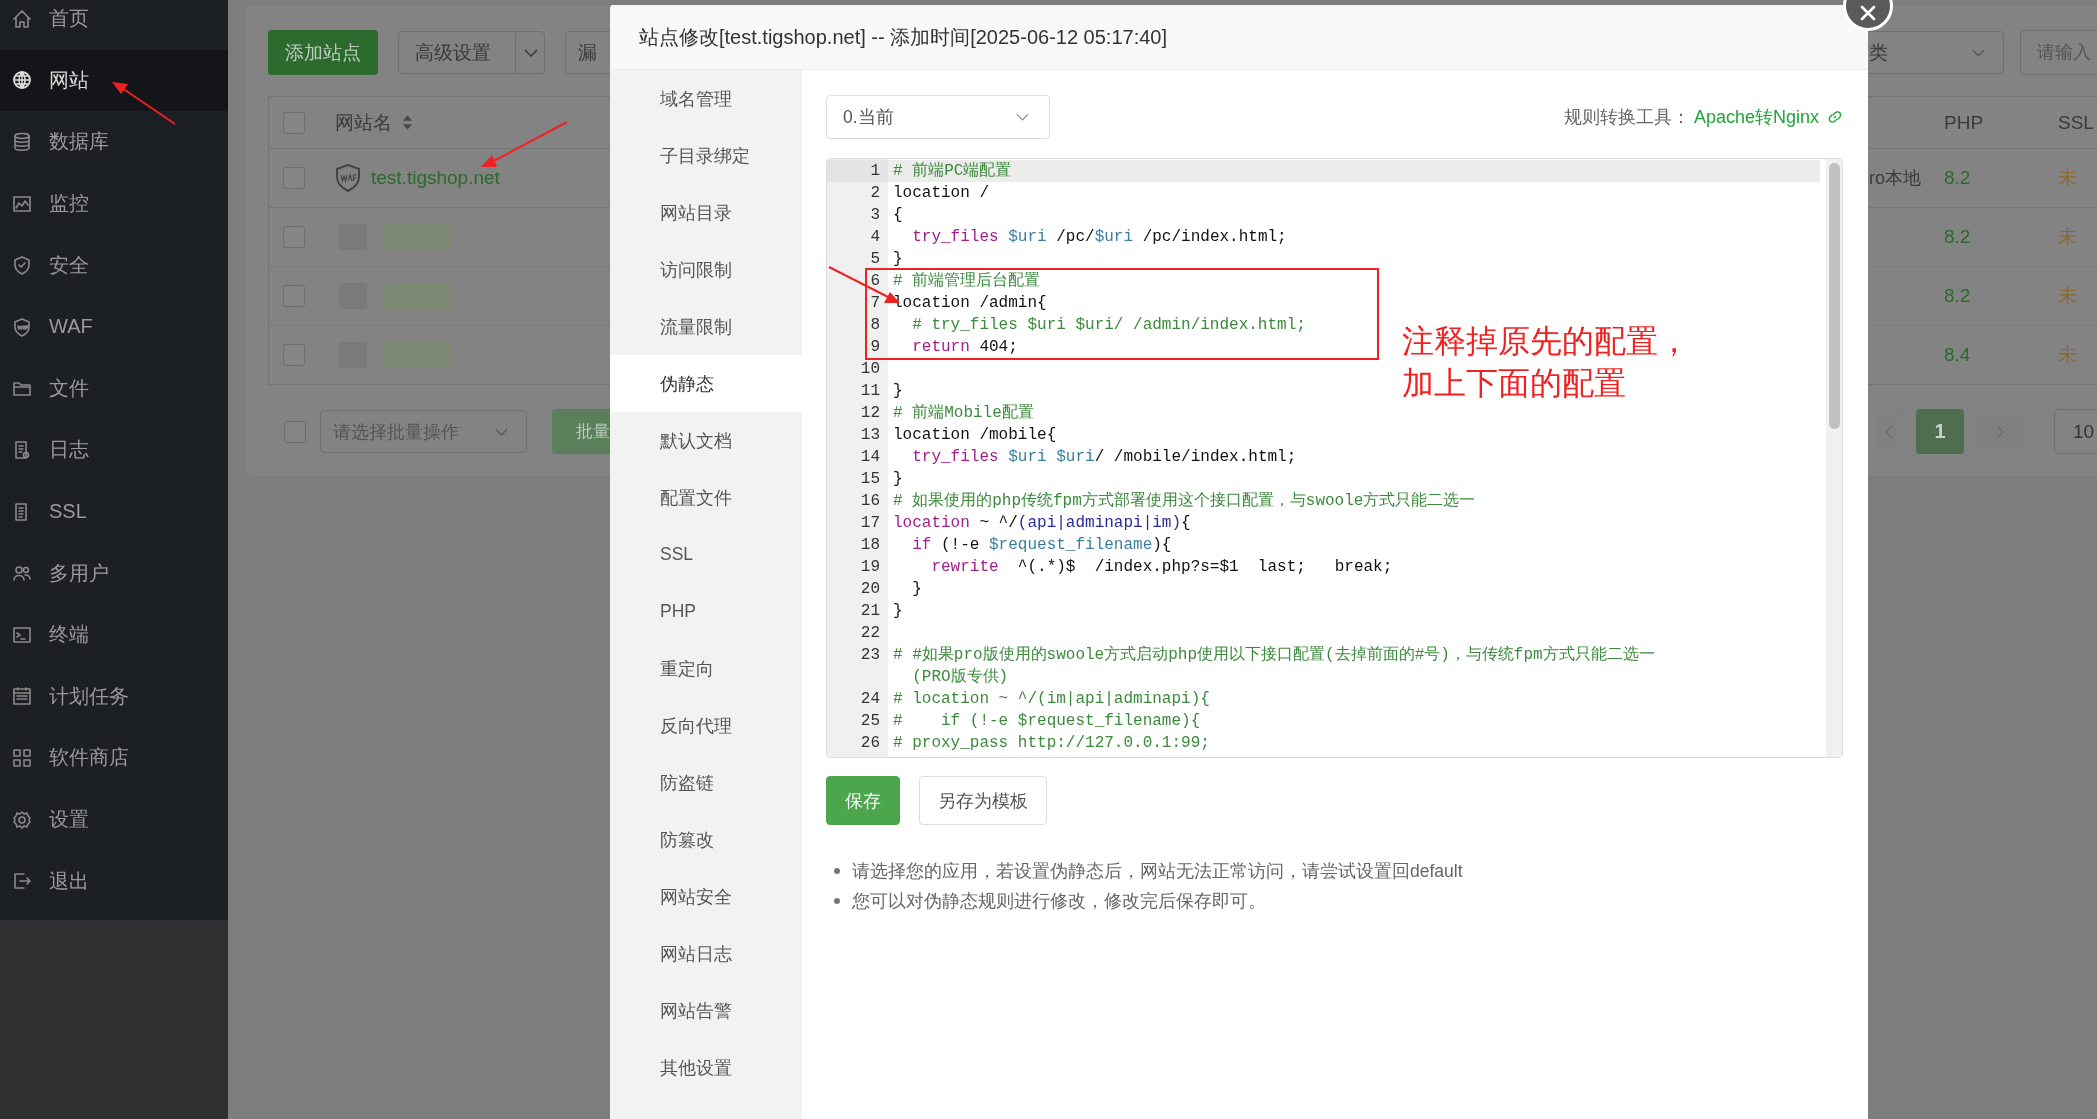 This screenshot has width=2097, height=1119. I want to click on sidebar-item: 首页, so click(114, 25).